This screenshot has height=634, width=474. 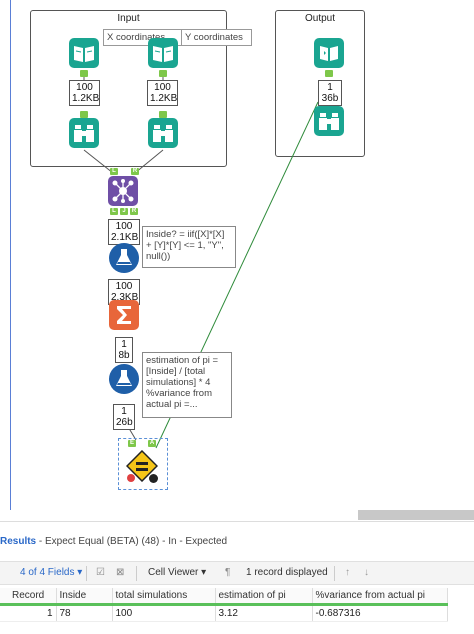 I want to click on clear-icon: ⊠, so click(x=120, y=572).